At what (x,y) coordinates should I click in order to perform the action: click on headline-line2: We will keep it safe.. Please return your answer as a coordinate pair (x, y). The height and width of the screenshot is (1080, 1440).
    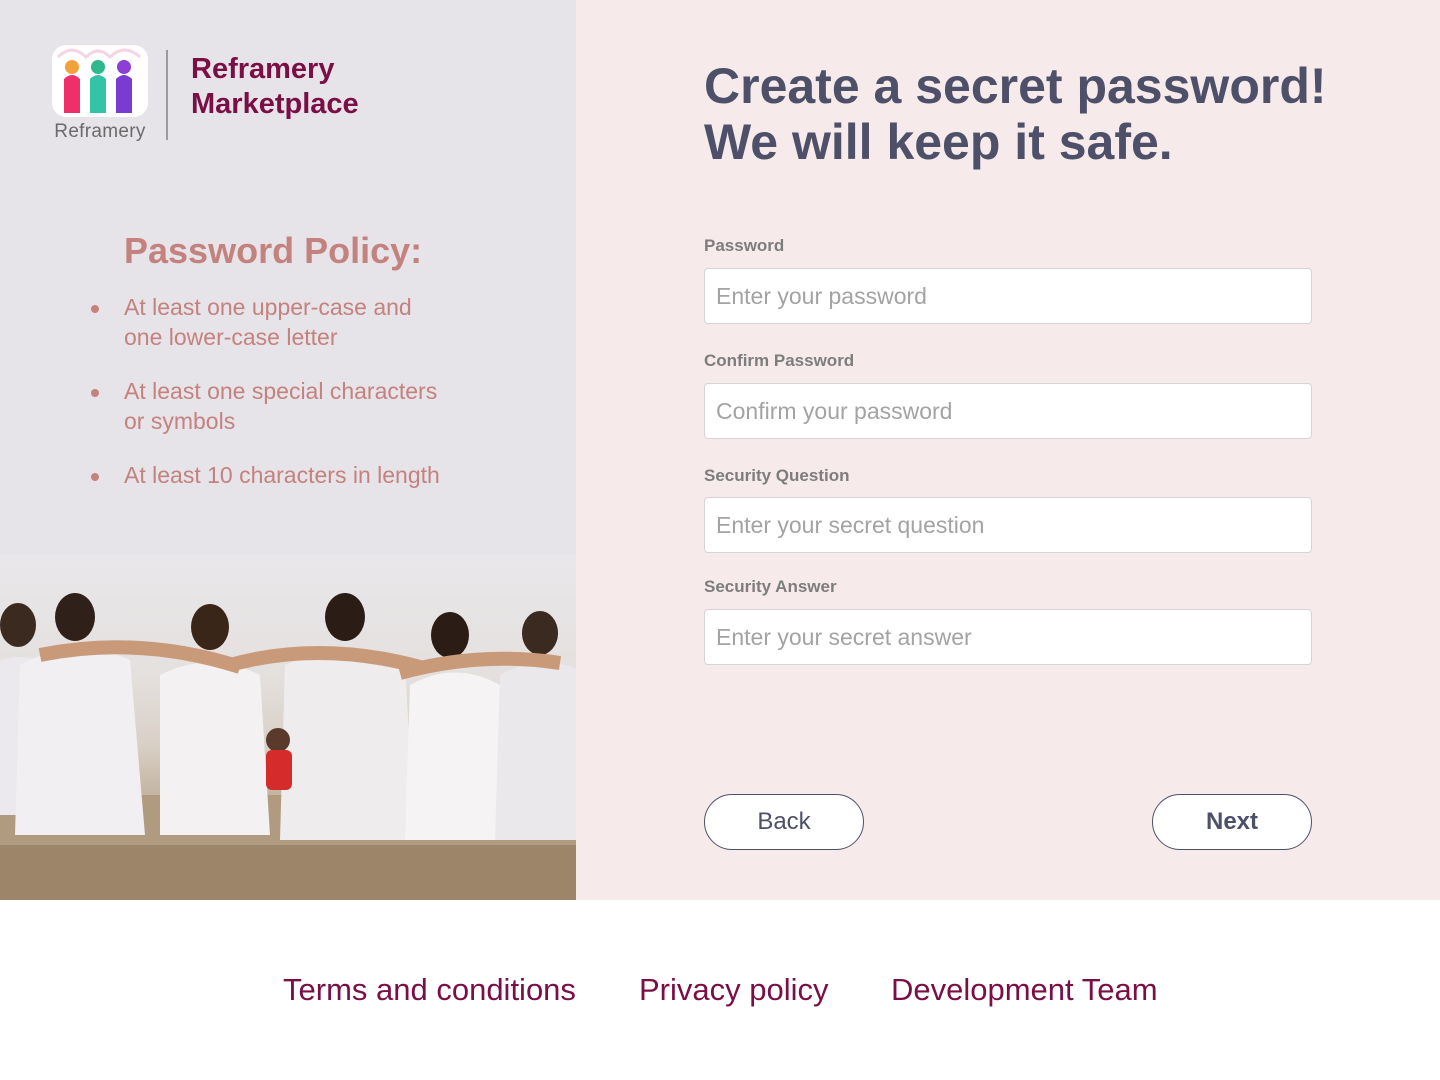
    Looking at the image, I should click on (938, 142).